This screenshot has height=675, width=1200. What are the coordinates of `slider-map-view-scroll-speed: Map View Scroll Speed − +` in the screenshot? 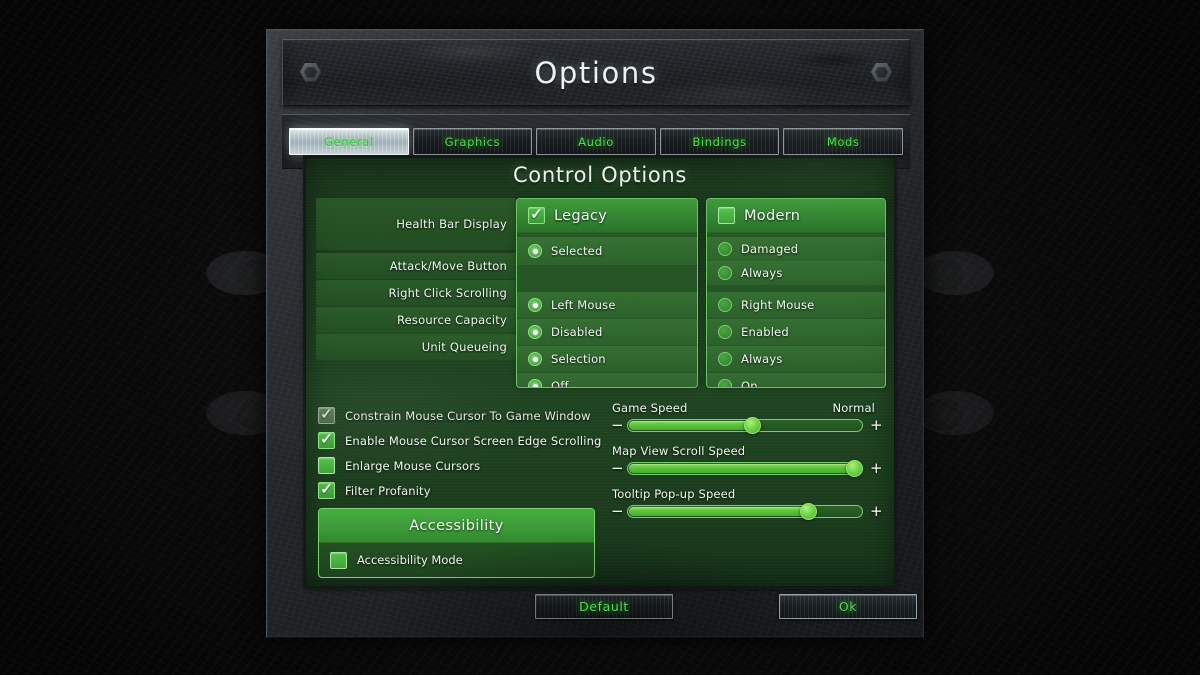 It's located at (747, 460).